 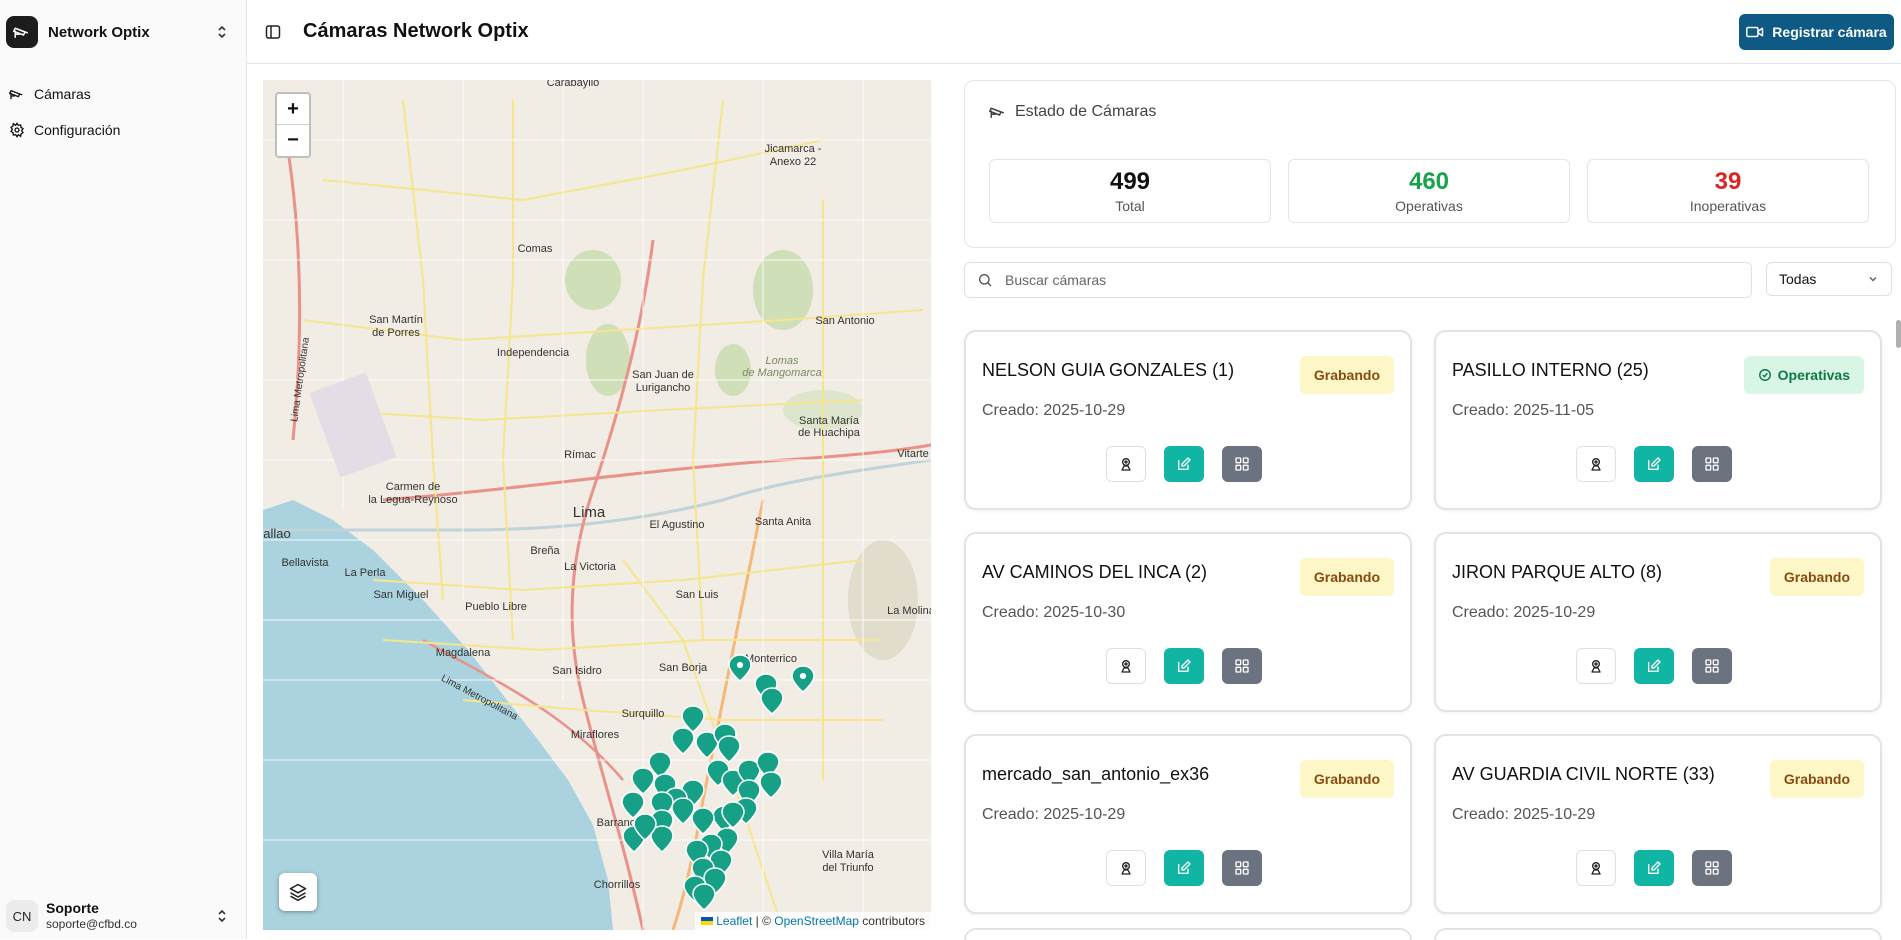 I want to click on search-input, so click(x=1365, y=280).